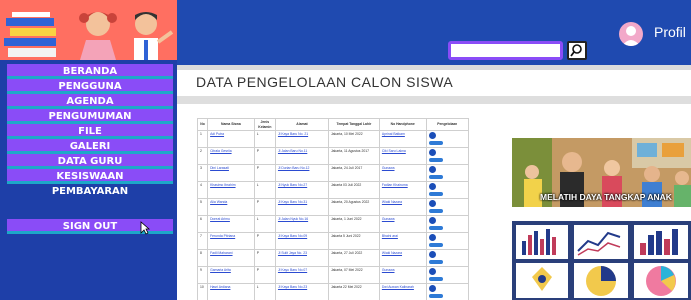 The width and height of the screenshot is (691, 300). What do you see at coordinates (670, 32) in the screenshot?
I see `profile-label: Profil` at bounding box center [670, 32].